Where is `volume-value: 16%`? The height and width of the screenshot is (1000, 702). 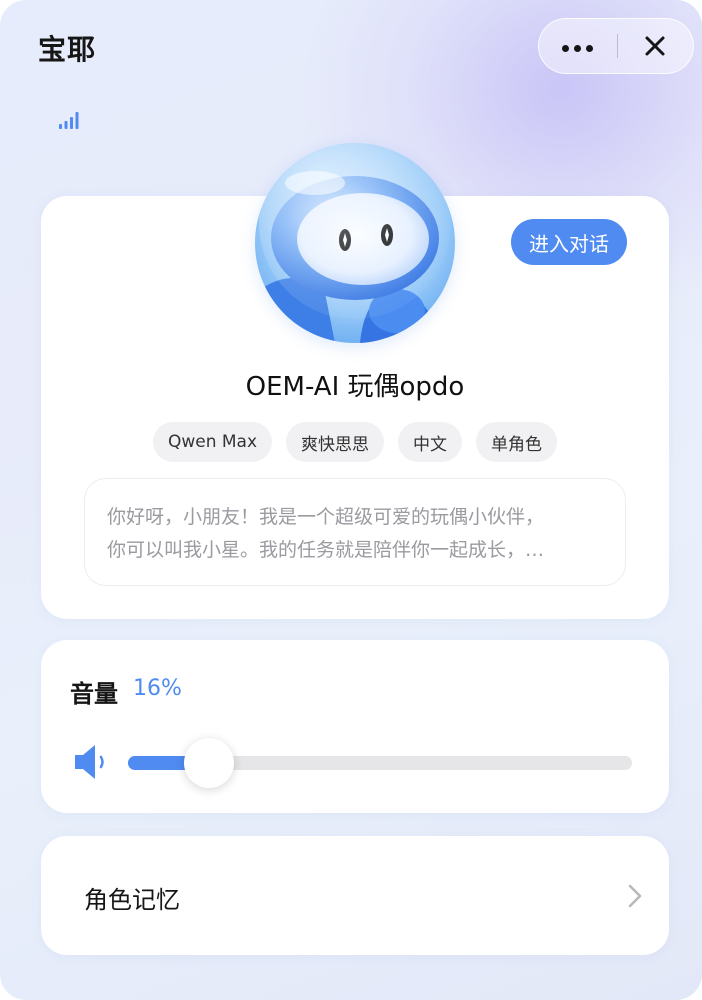 volume-value: 16% is located at coordinates (157, 688).